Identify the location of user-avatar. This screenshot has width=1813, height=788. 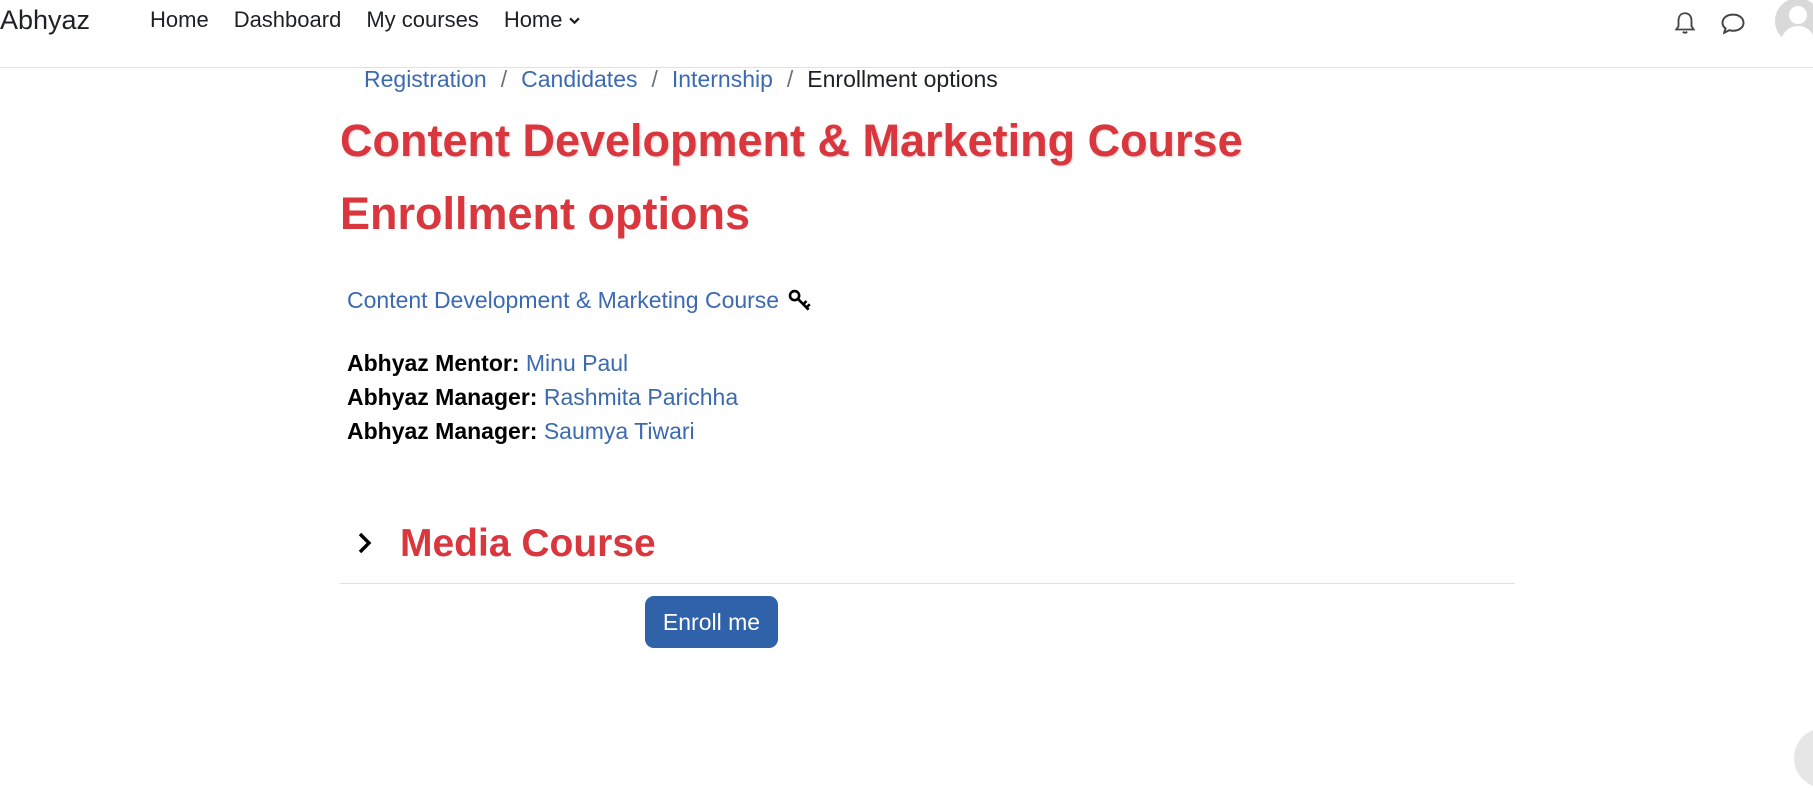
(1794, 22).